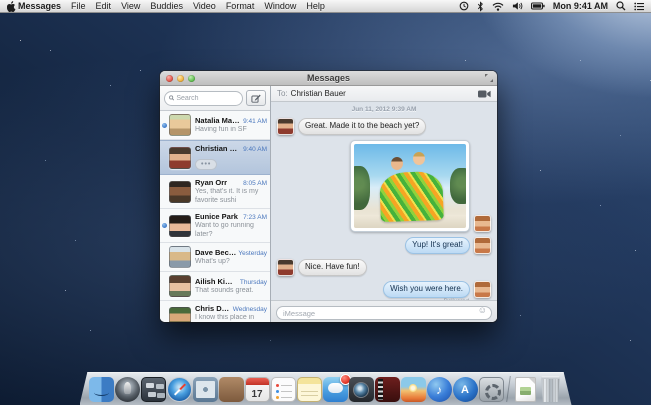 Image resolution: width=651 pixels, height=405 pixels. What do you see at coordinates (130, 6) in the screenshot?
I see `menu-view: View` at bounding box center [130, 6].